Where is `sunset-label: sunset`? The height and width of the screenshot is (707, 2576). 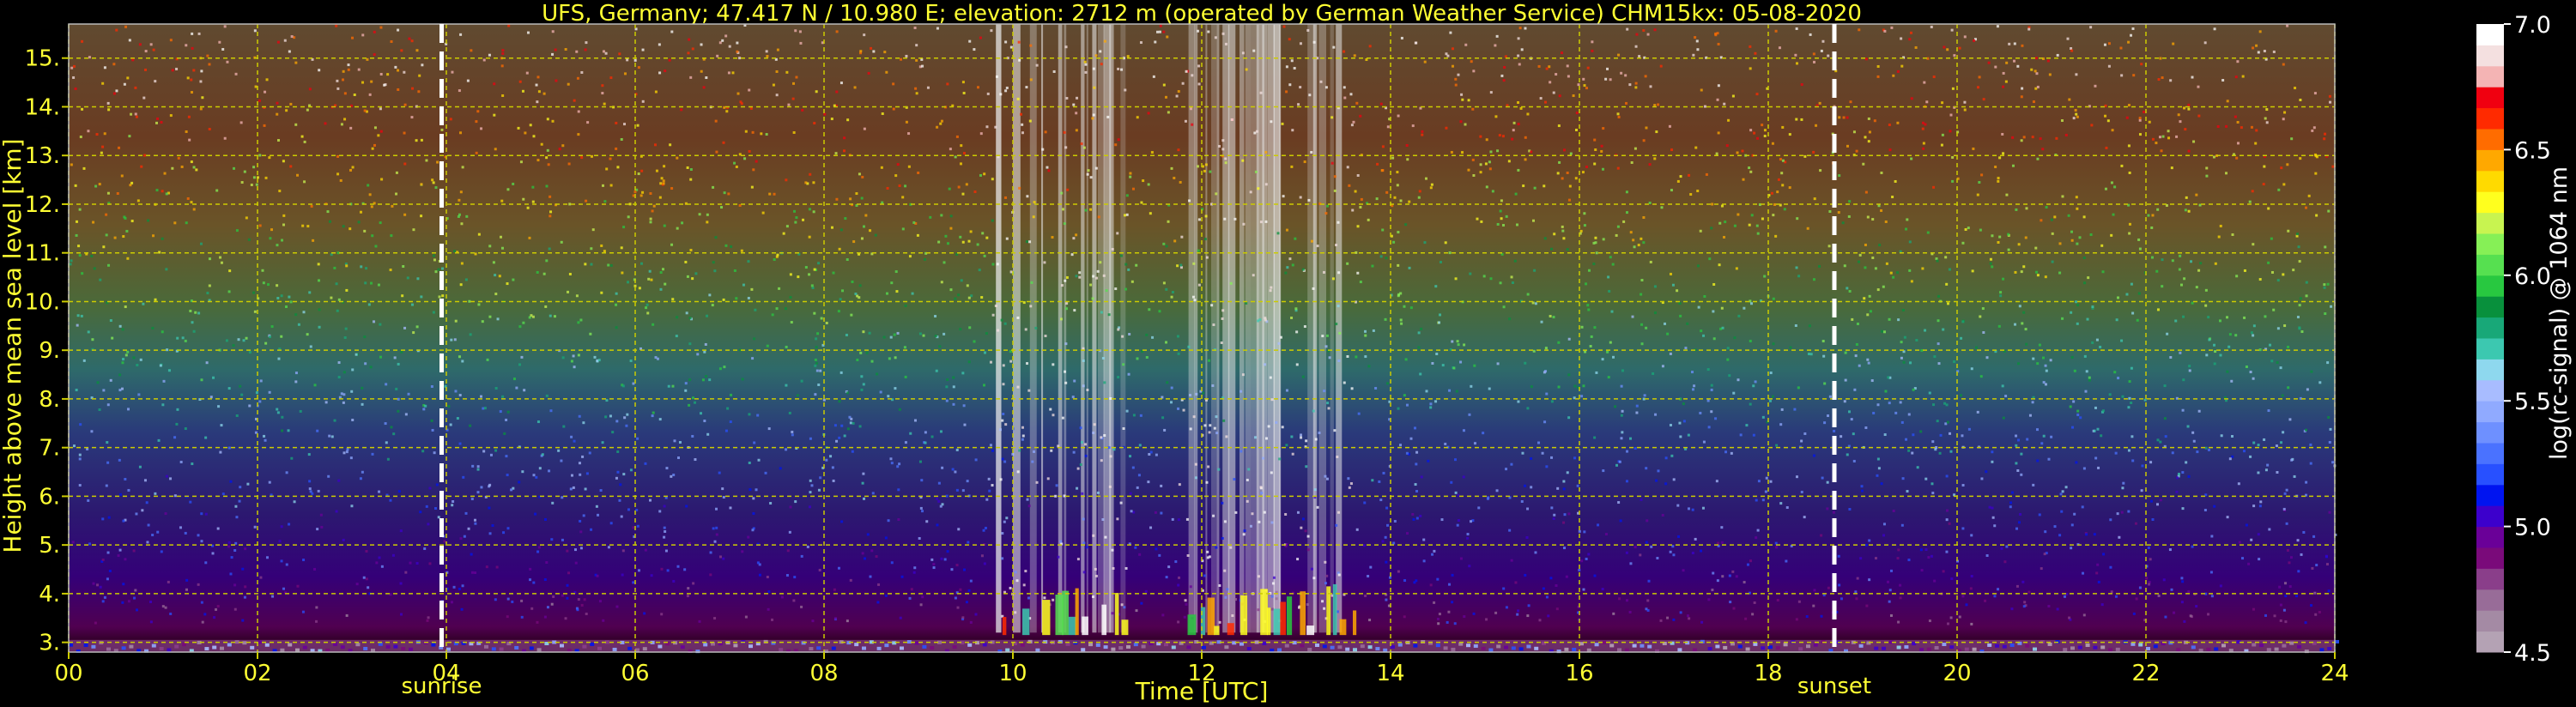 sunset-label: sunset is located at coordinates (1834, 687).